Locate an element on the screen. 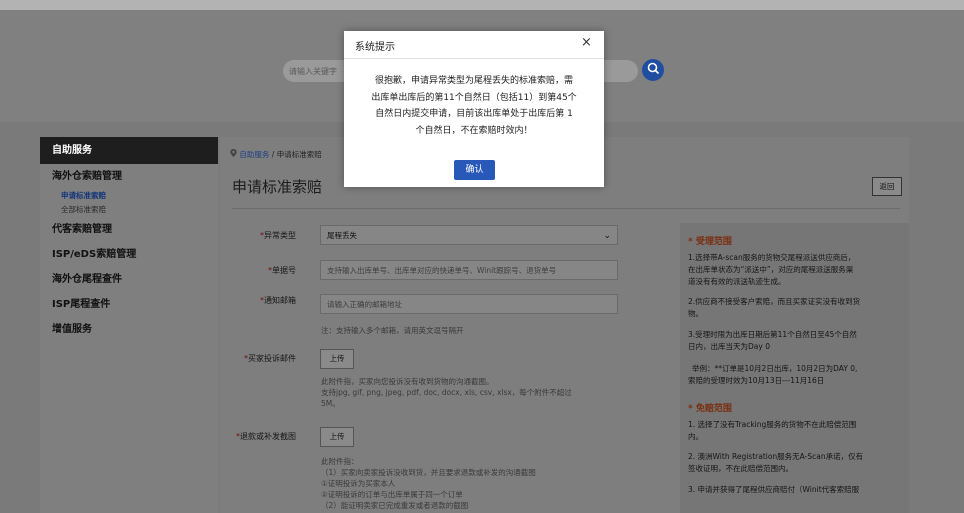 This screenshot has height=513, width=964. search-button is located at coordinates (653, 70).